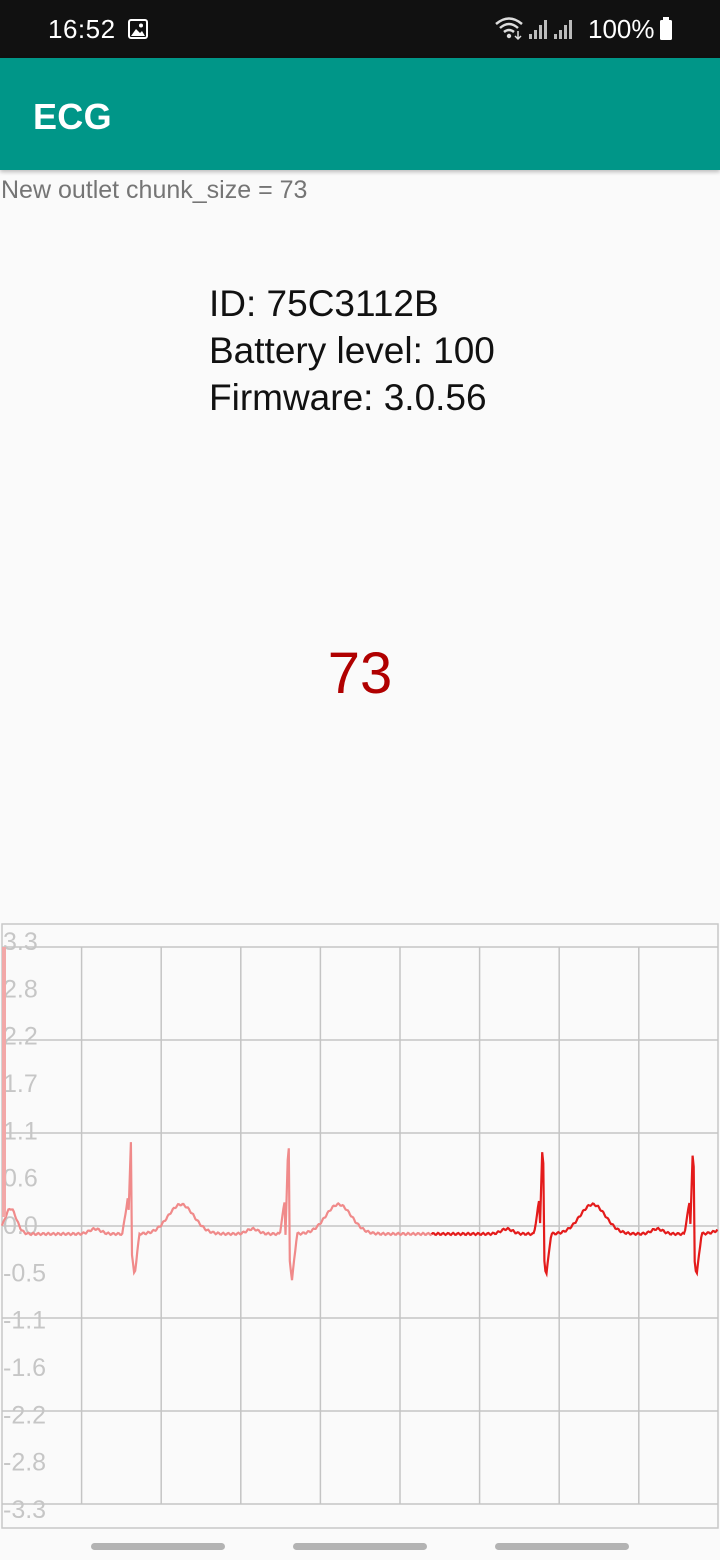 This screenshot has width=720, height=1560. I want to click on nav-home-button, so click(360, 1546).